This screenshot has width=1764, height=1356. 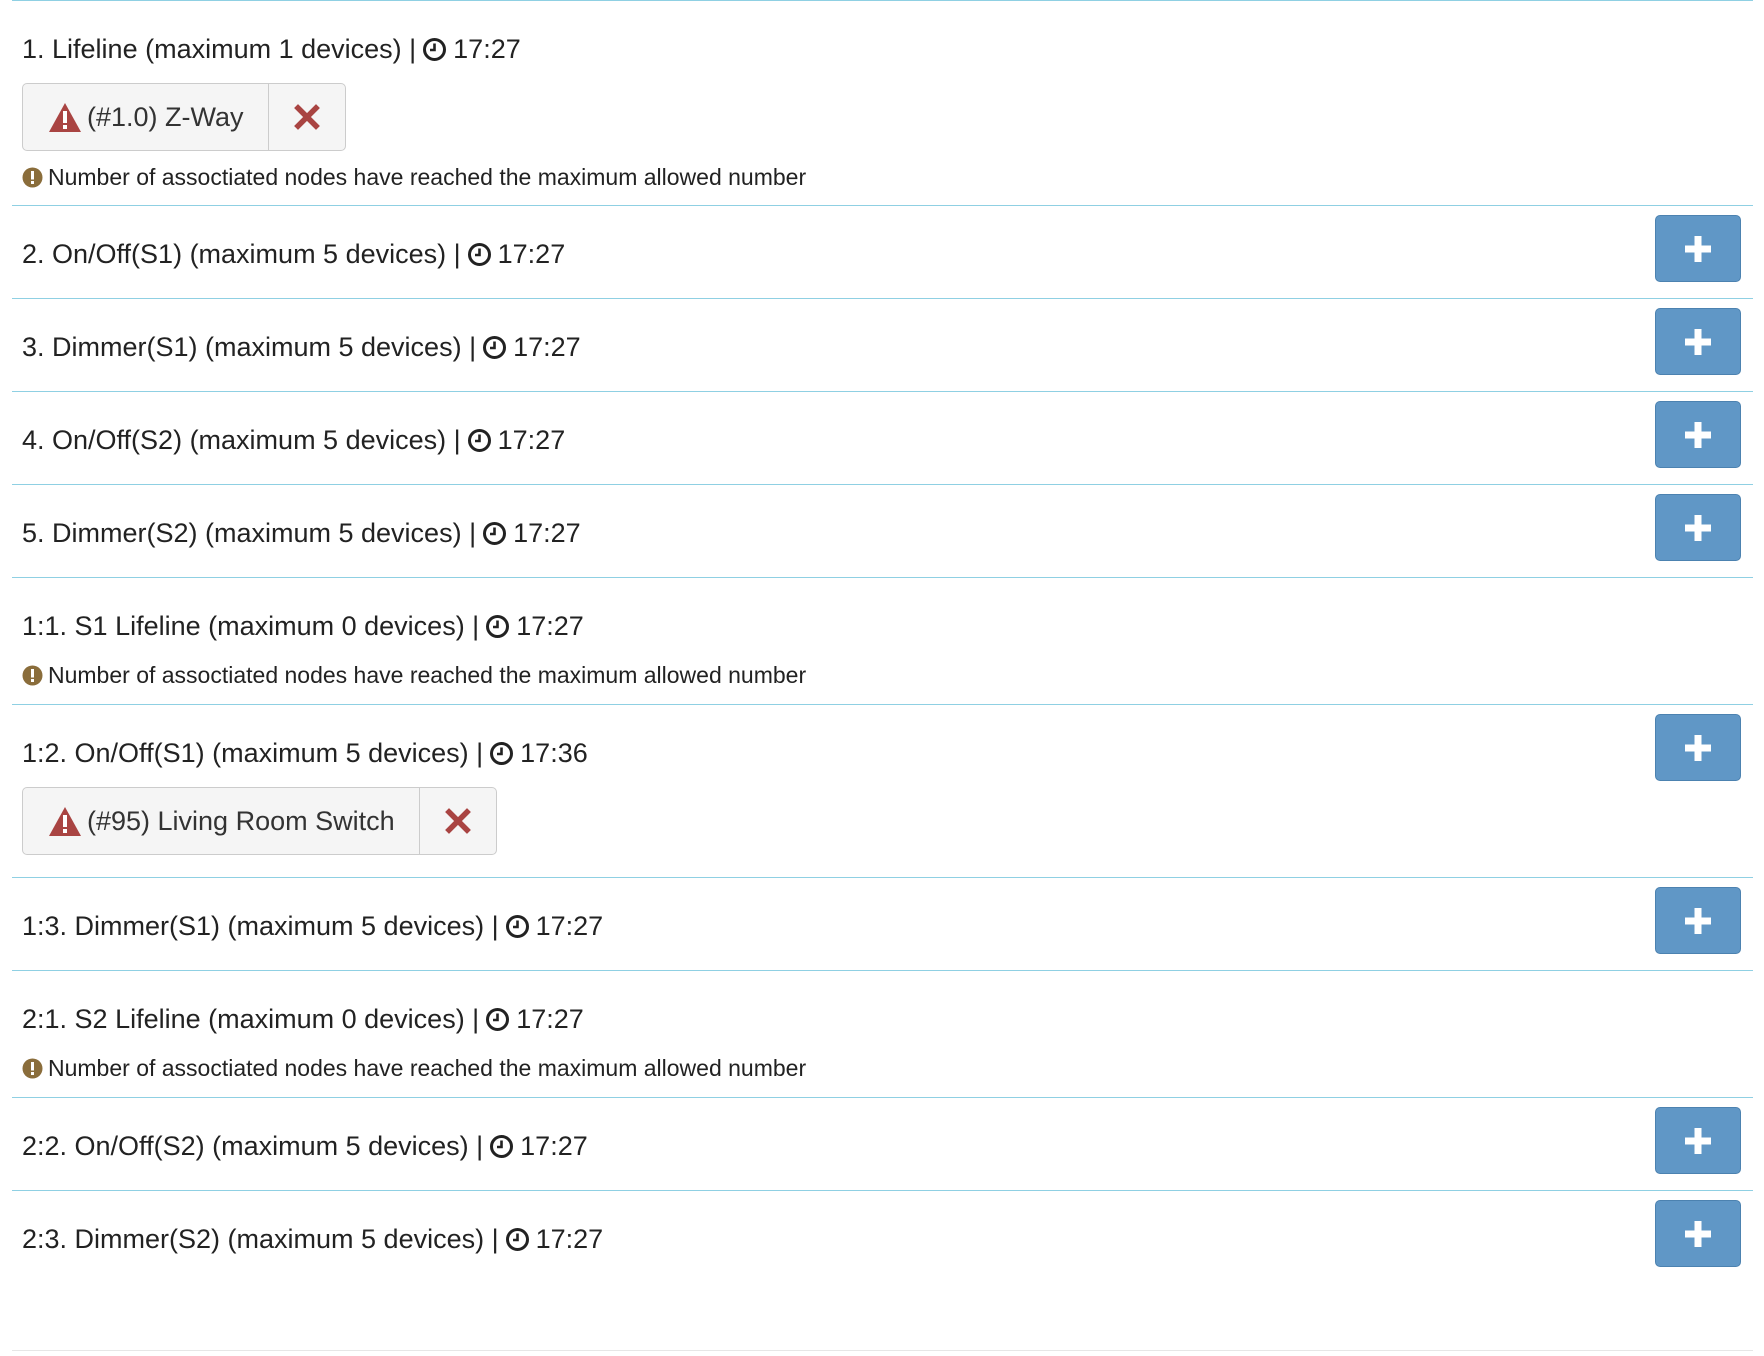 I want to click on group-time: 17:36, so click(x=554, y=753).